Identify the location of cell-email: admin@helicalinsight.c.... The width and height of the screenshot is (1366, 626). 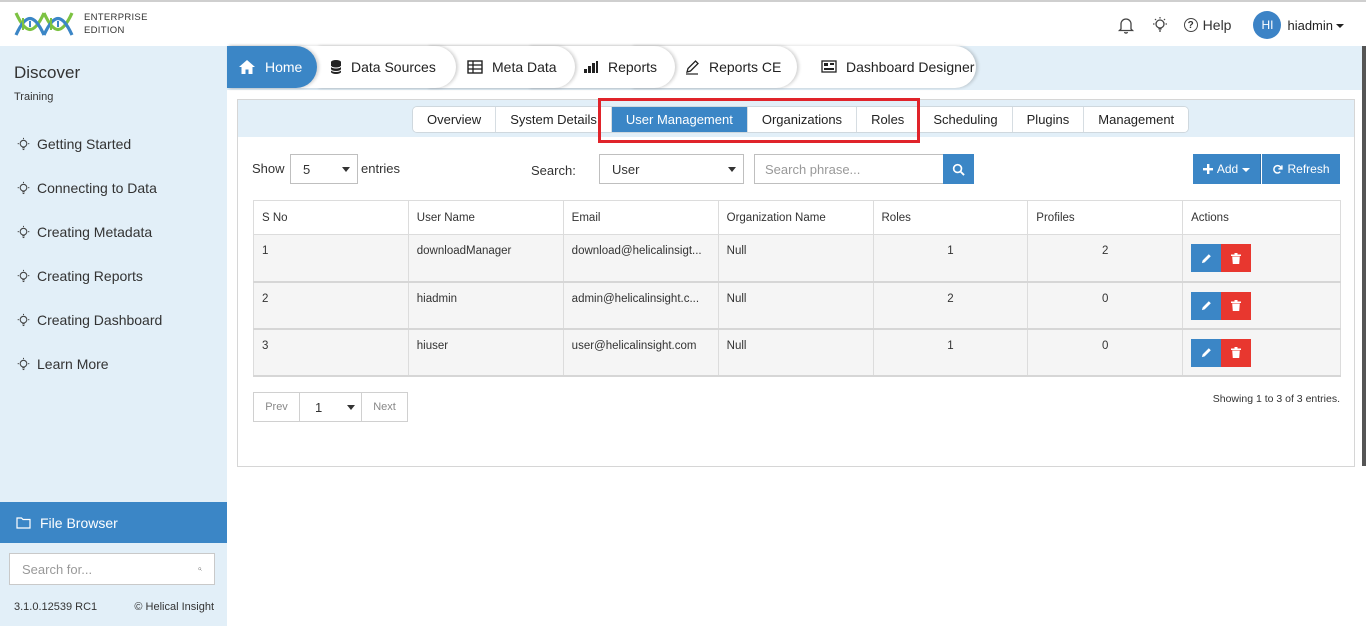
(640, 305).